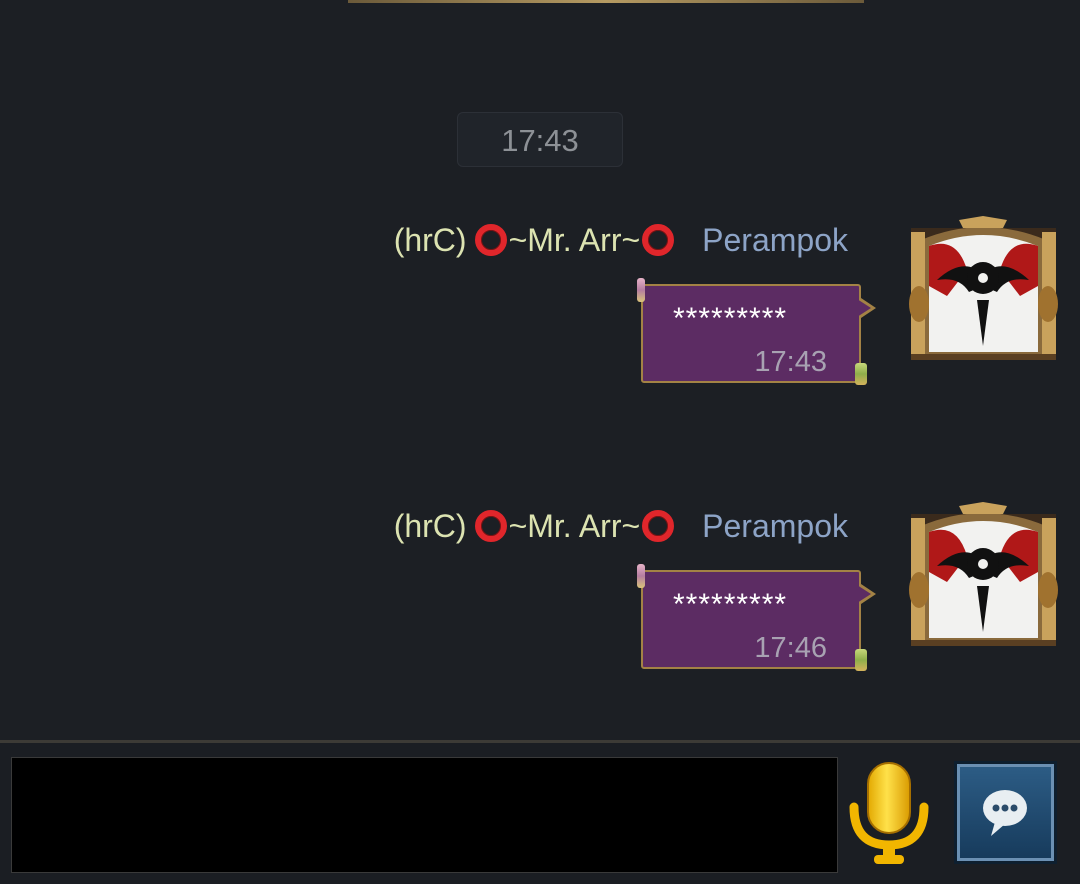  What do you see at coordinates (540, 139) in the screenshot?
I see `time-divider: 17:43` at bounding box center [540, 139].